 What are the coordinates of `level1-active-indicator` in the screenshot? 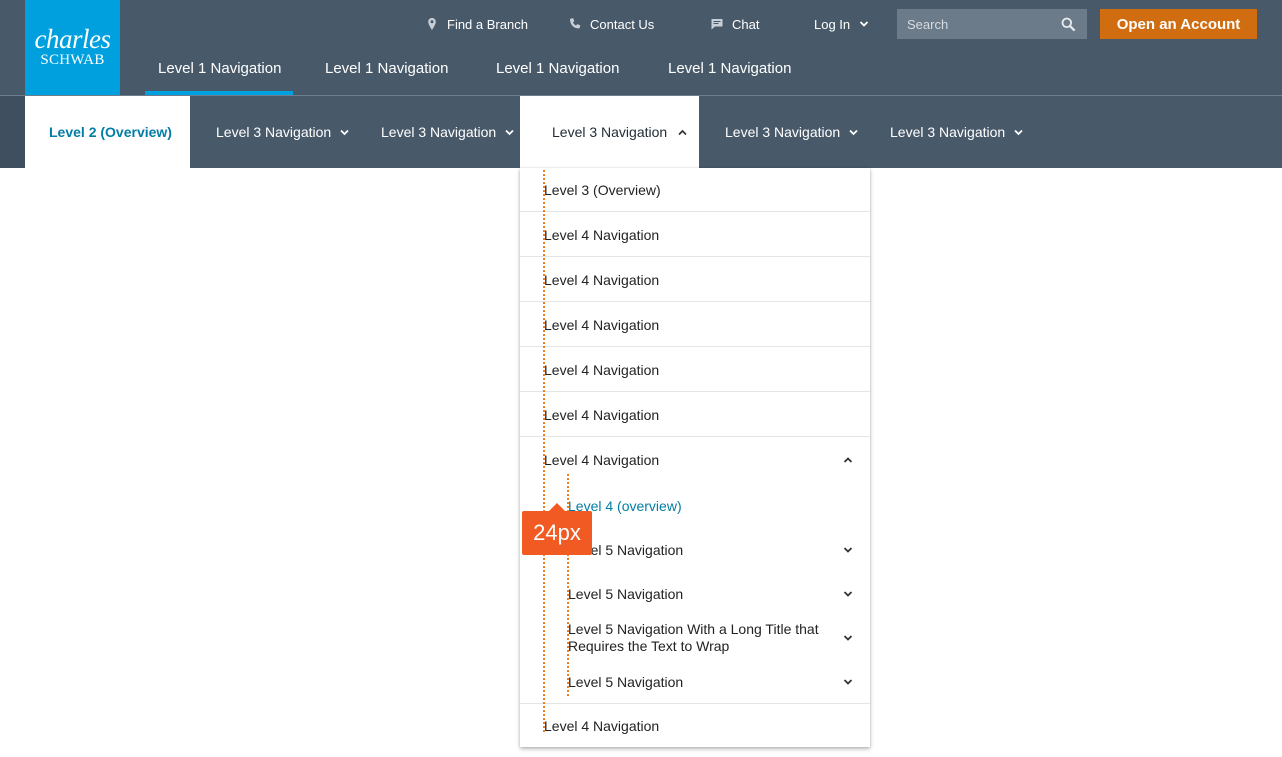 It's located at (219, 93).